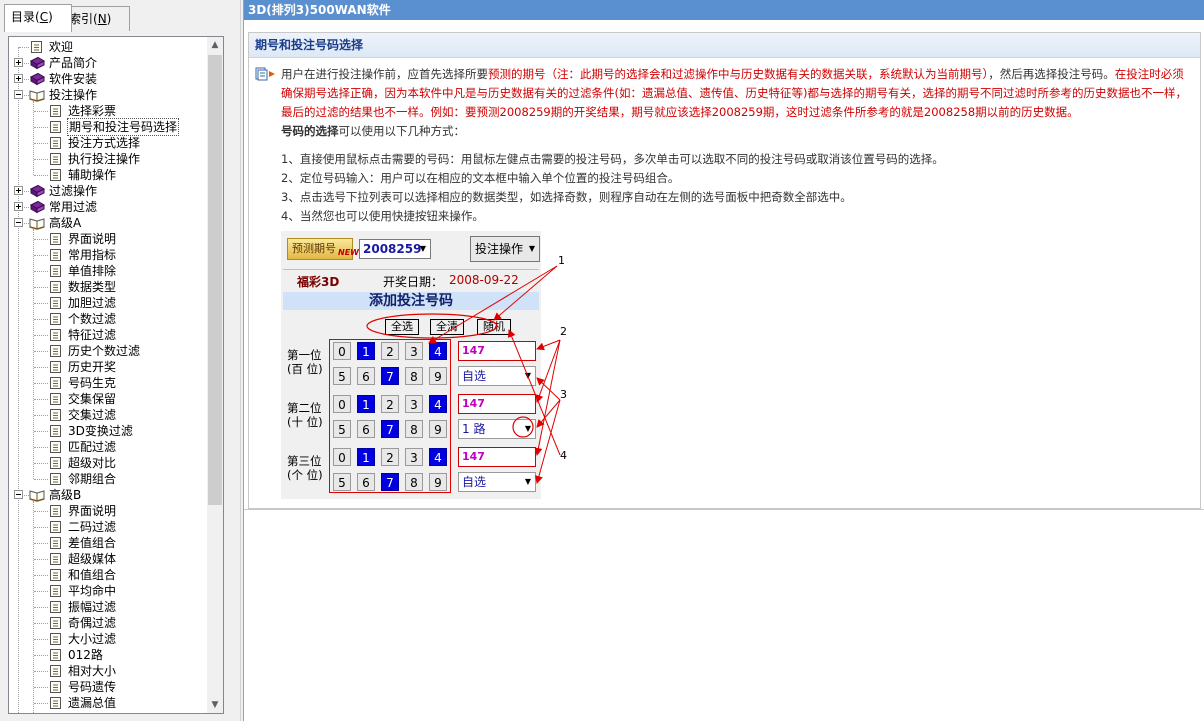 Image resolution: width=1204 pixels, height=721 pixels. I want to click on scroll-down-icon: ▼, so click(215, 705).